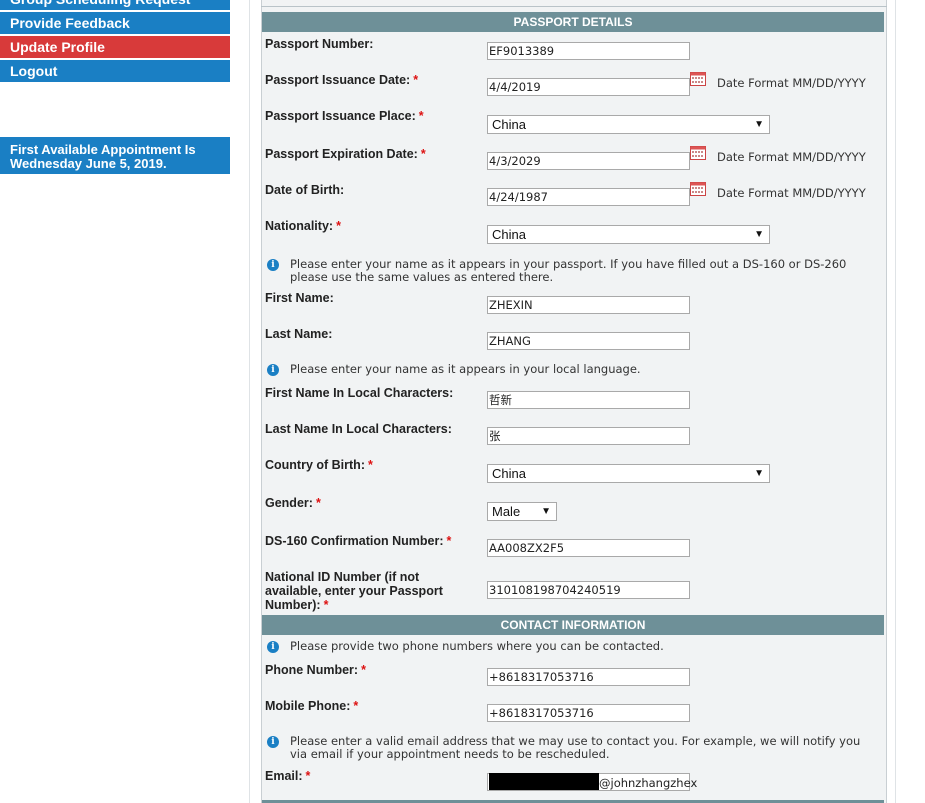 This screenshot has height=803, width=925. I want to click on passport-details-header: PASSPORT DETAILS, so click(573, 22).